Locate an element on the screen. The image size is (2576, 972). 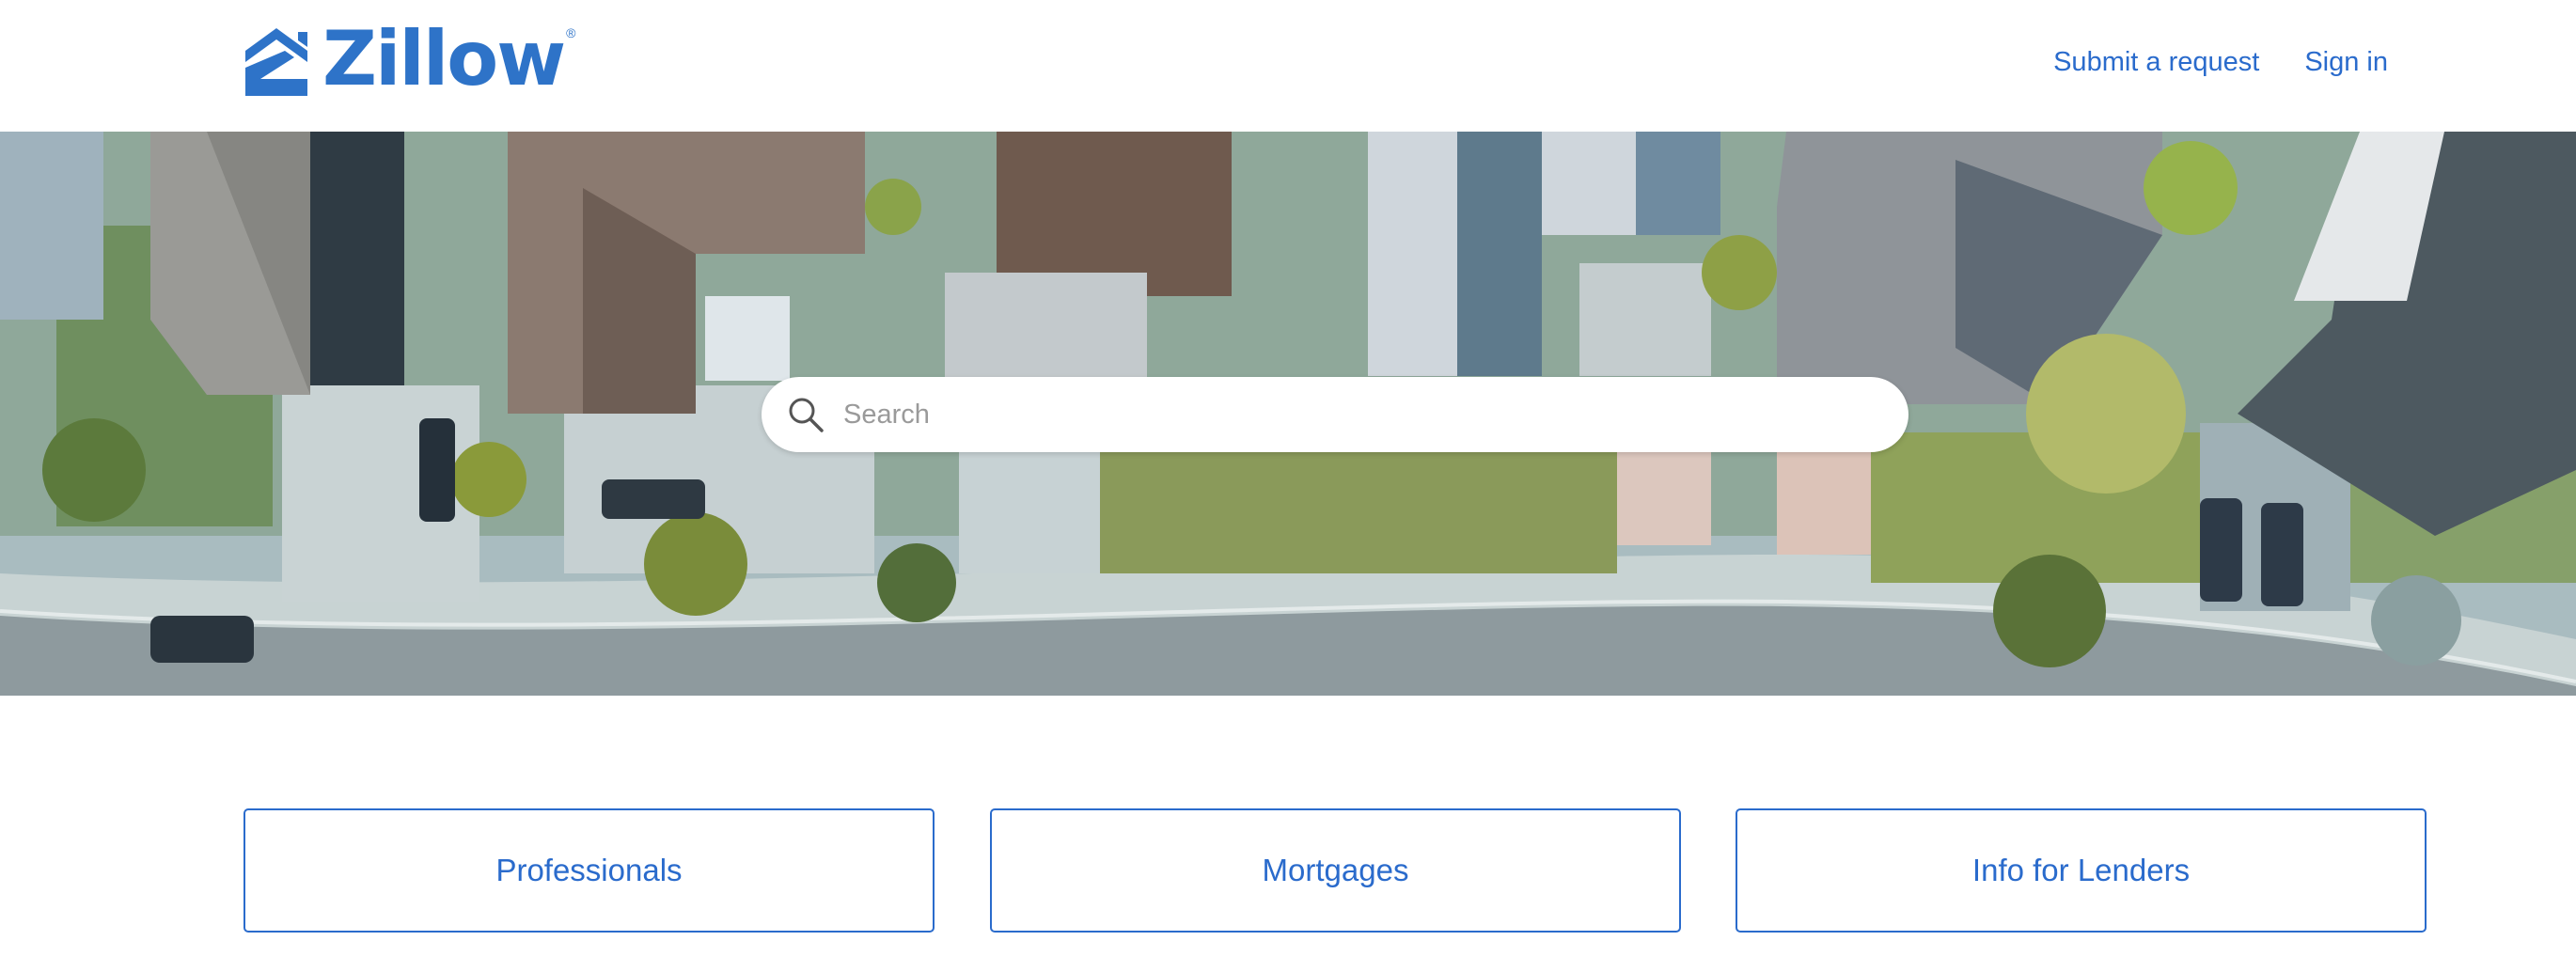
search-icon is located at coordinates (806, 415).